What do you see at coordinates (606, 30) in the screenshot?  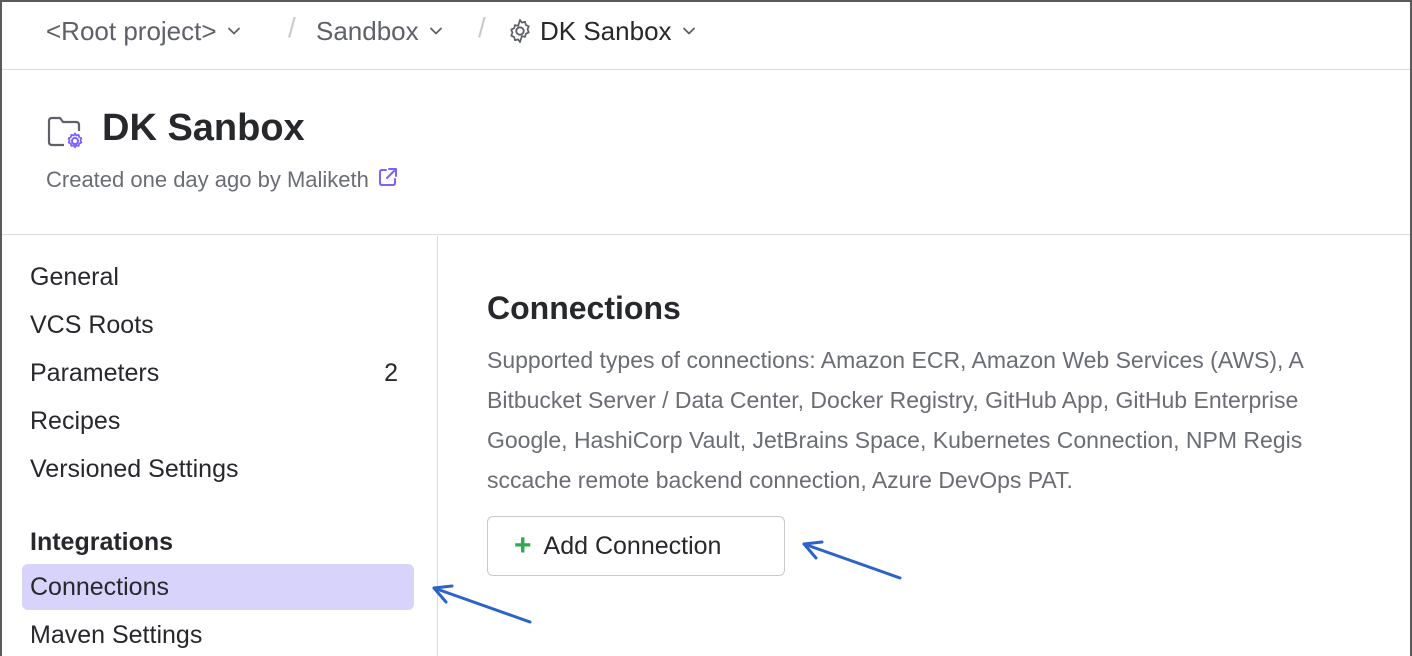 I see `breadcrumb-label: DK Sanbox` at bounding box center [606, 30].